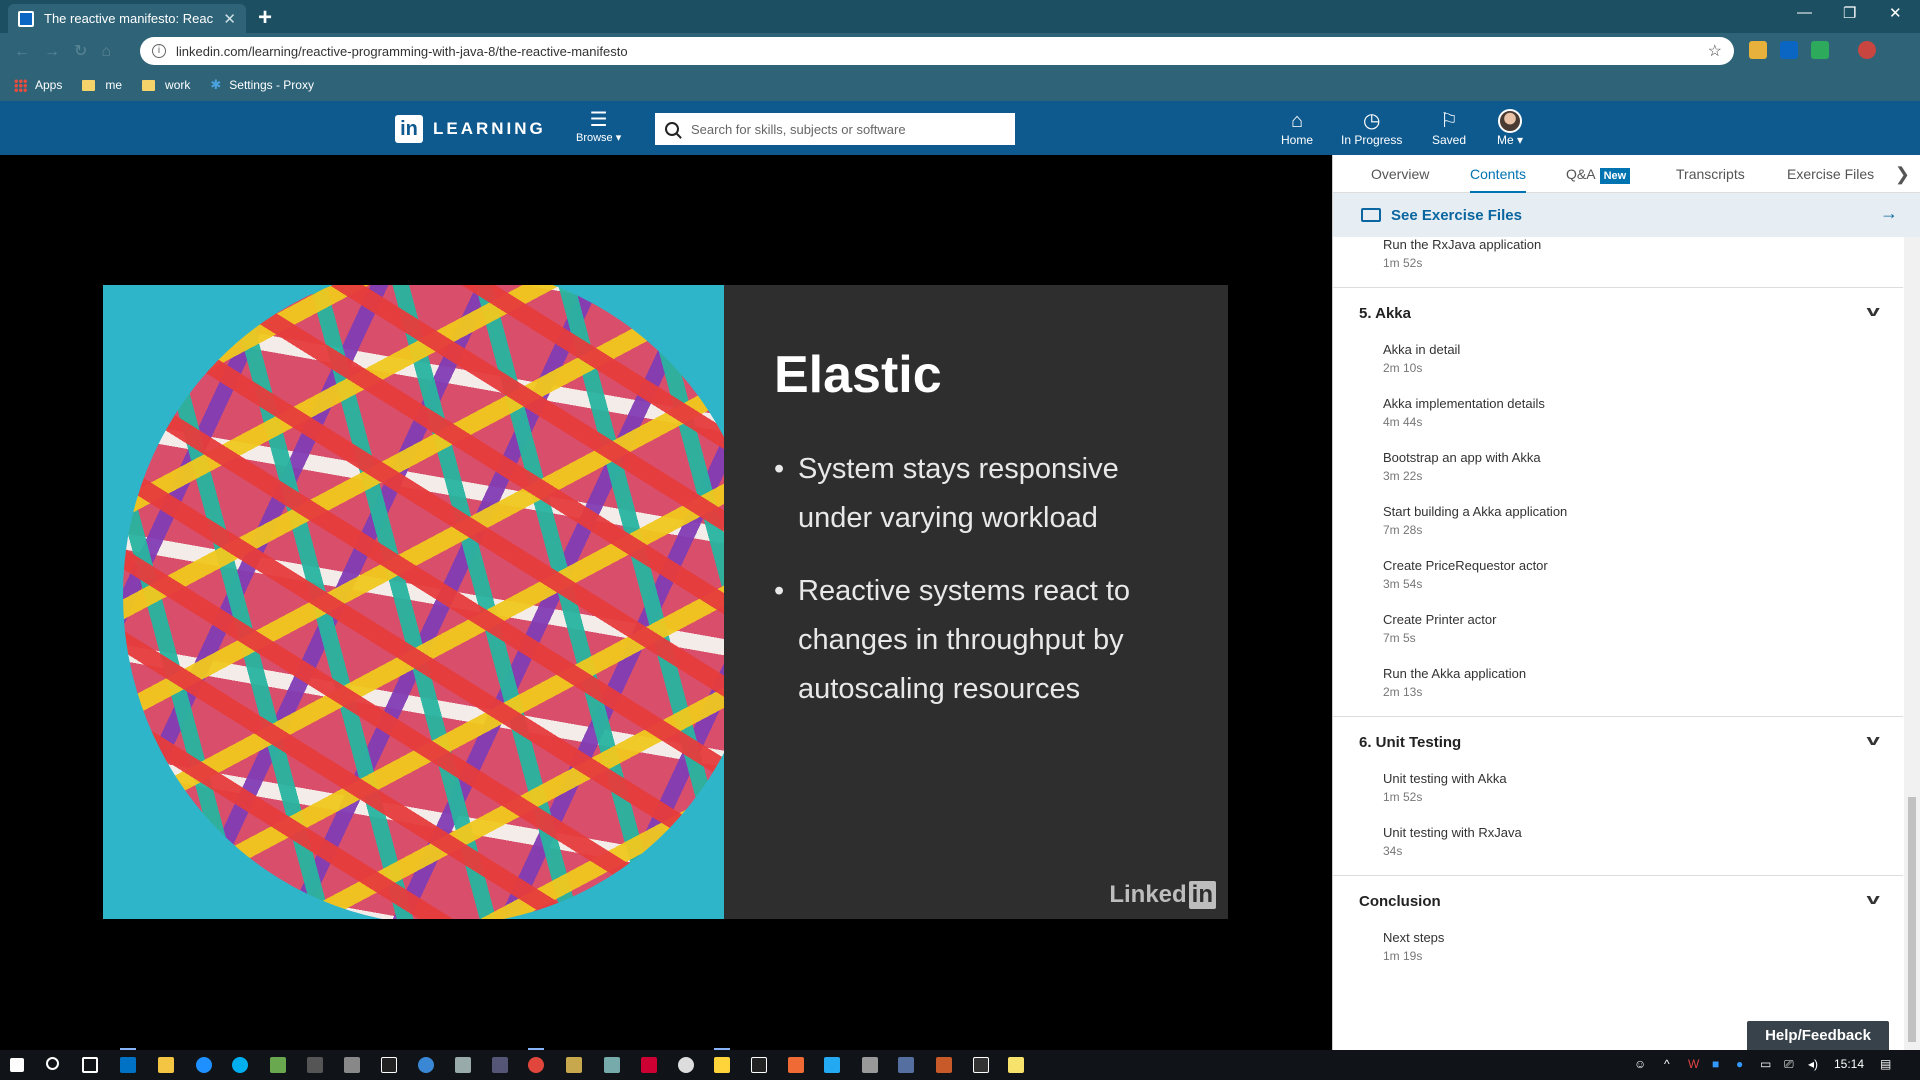  What do you see at coordinates (409, 129) in the screenshot?
I see `linkedin-logo-icon: in` at bounding box center [409, 129].